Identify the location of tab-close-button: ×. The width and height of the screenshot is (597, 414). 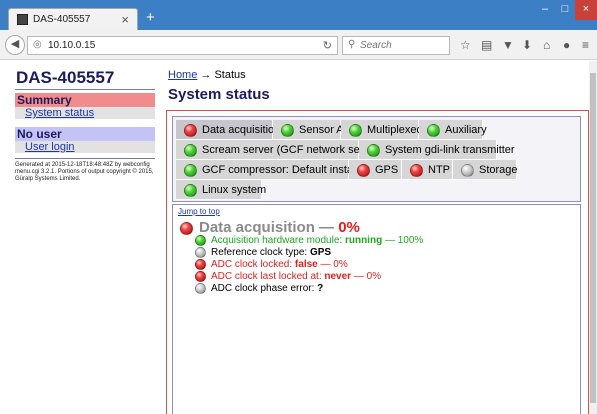
(125, 19).